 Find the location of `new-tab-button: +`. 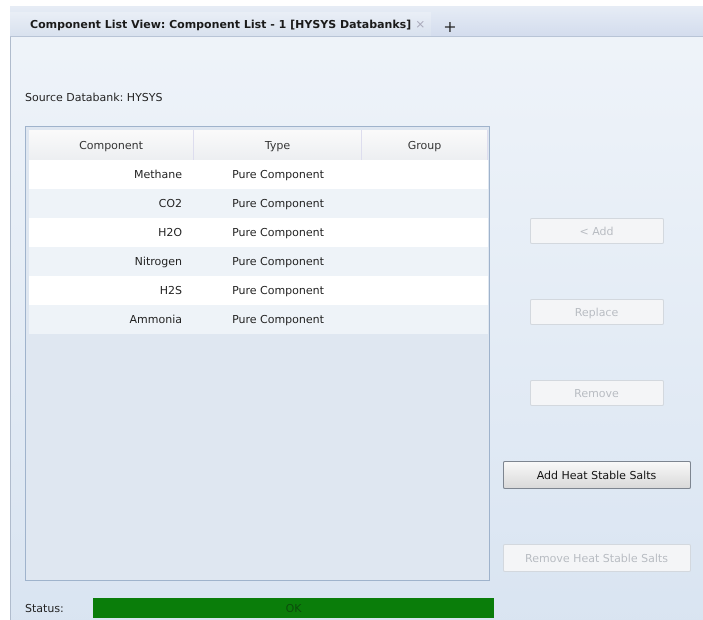

new-tab-button: + is located at coordinates (450, 26).